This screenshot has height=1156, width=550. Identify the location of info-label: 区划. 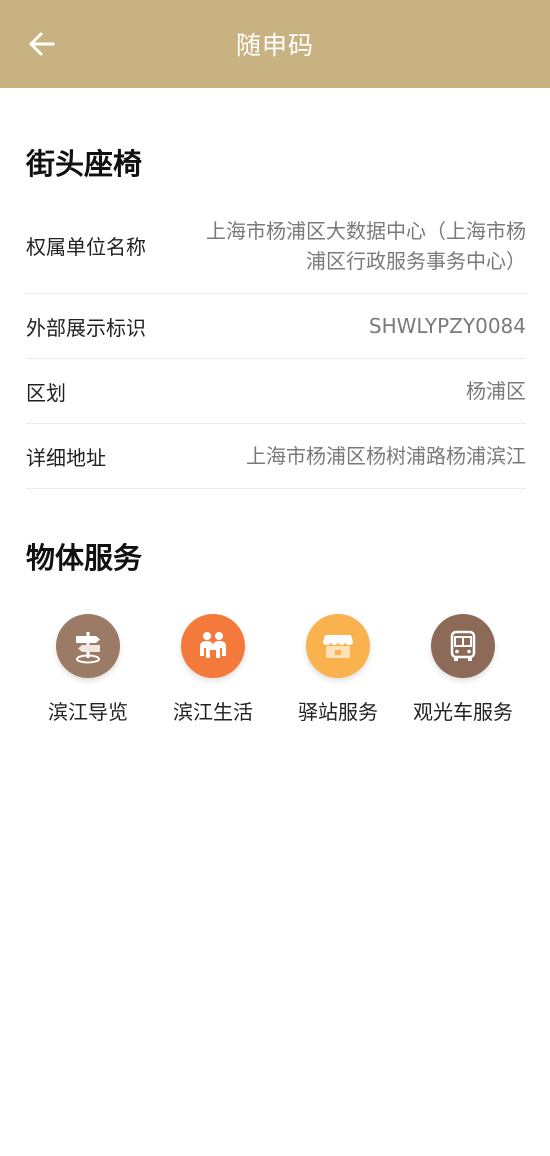
(46, 392).